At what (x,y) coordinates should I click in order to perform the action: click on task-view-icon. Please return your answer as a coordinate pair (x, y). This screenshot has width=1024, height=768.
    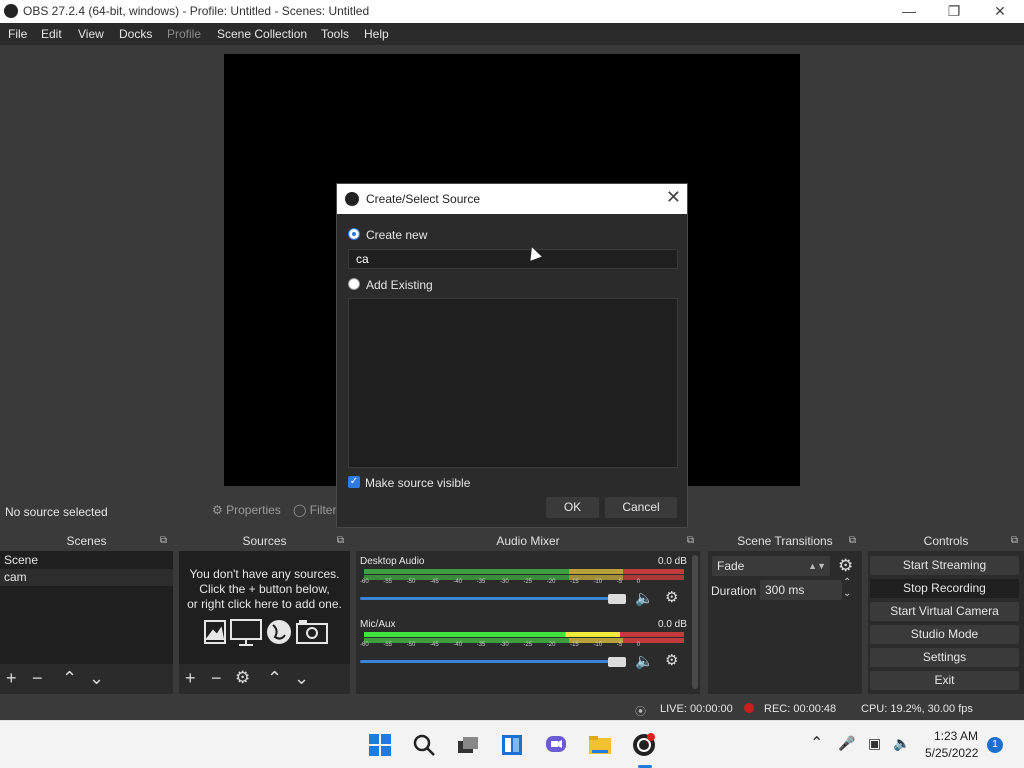
    Looking at the image, I should click on (468, 745).